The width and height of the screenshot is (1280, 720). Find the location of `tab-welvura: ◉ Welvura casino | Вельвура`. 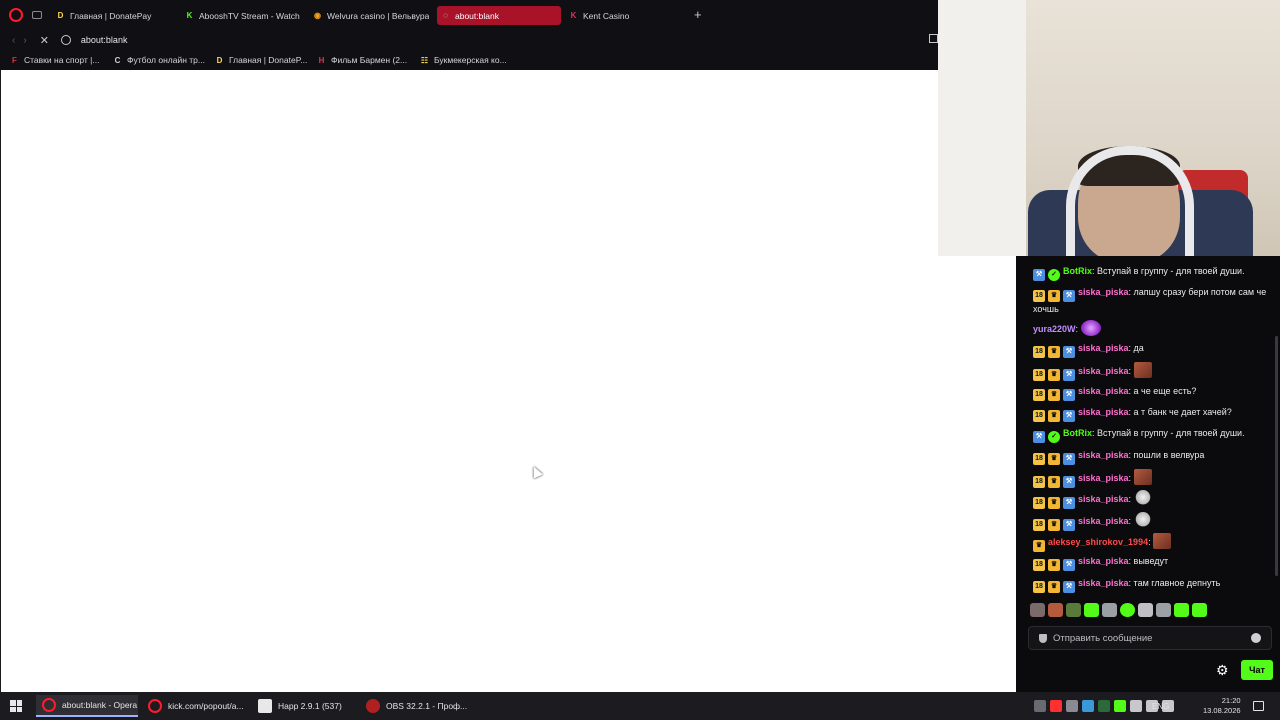

tab-welvura: ◉ Welvura casino | Вельвура is located at coordinates (369, 15).